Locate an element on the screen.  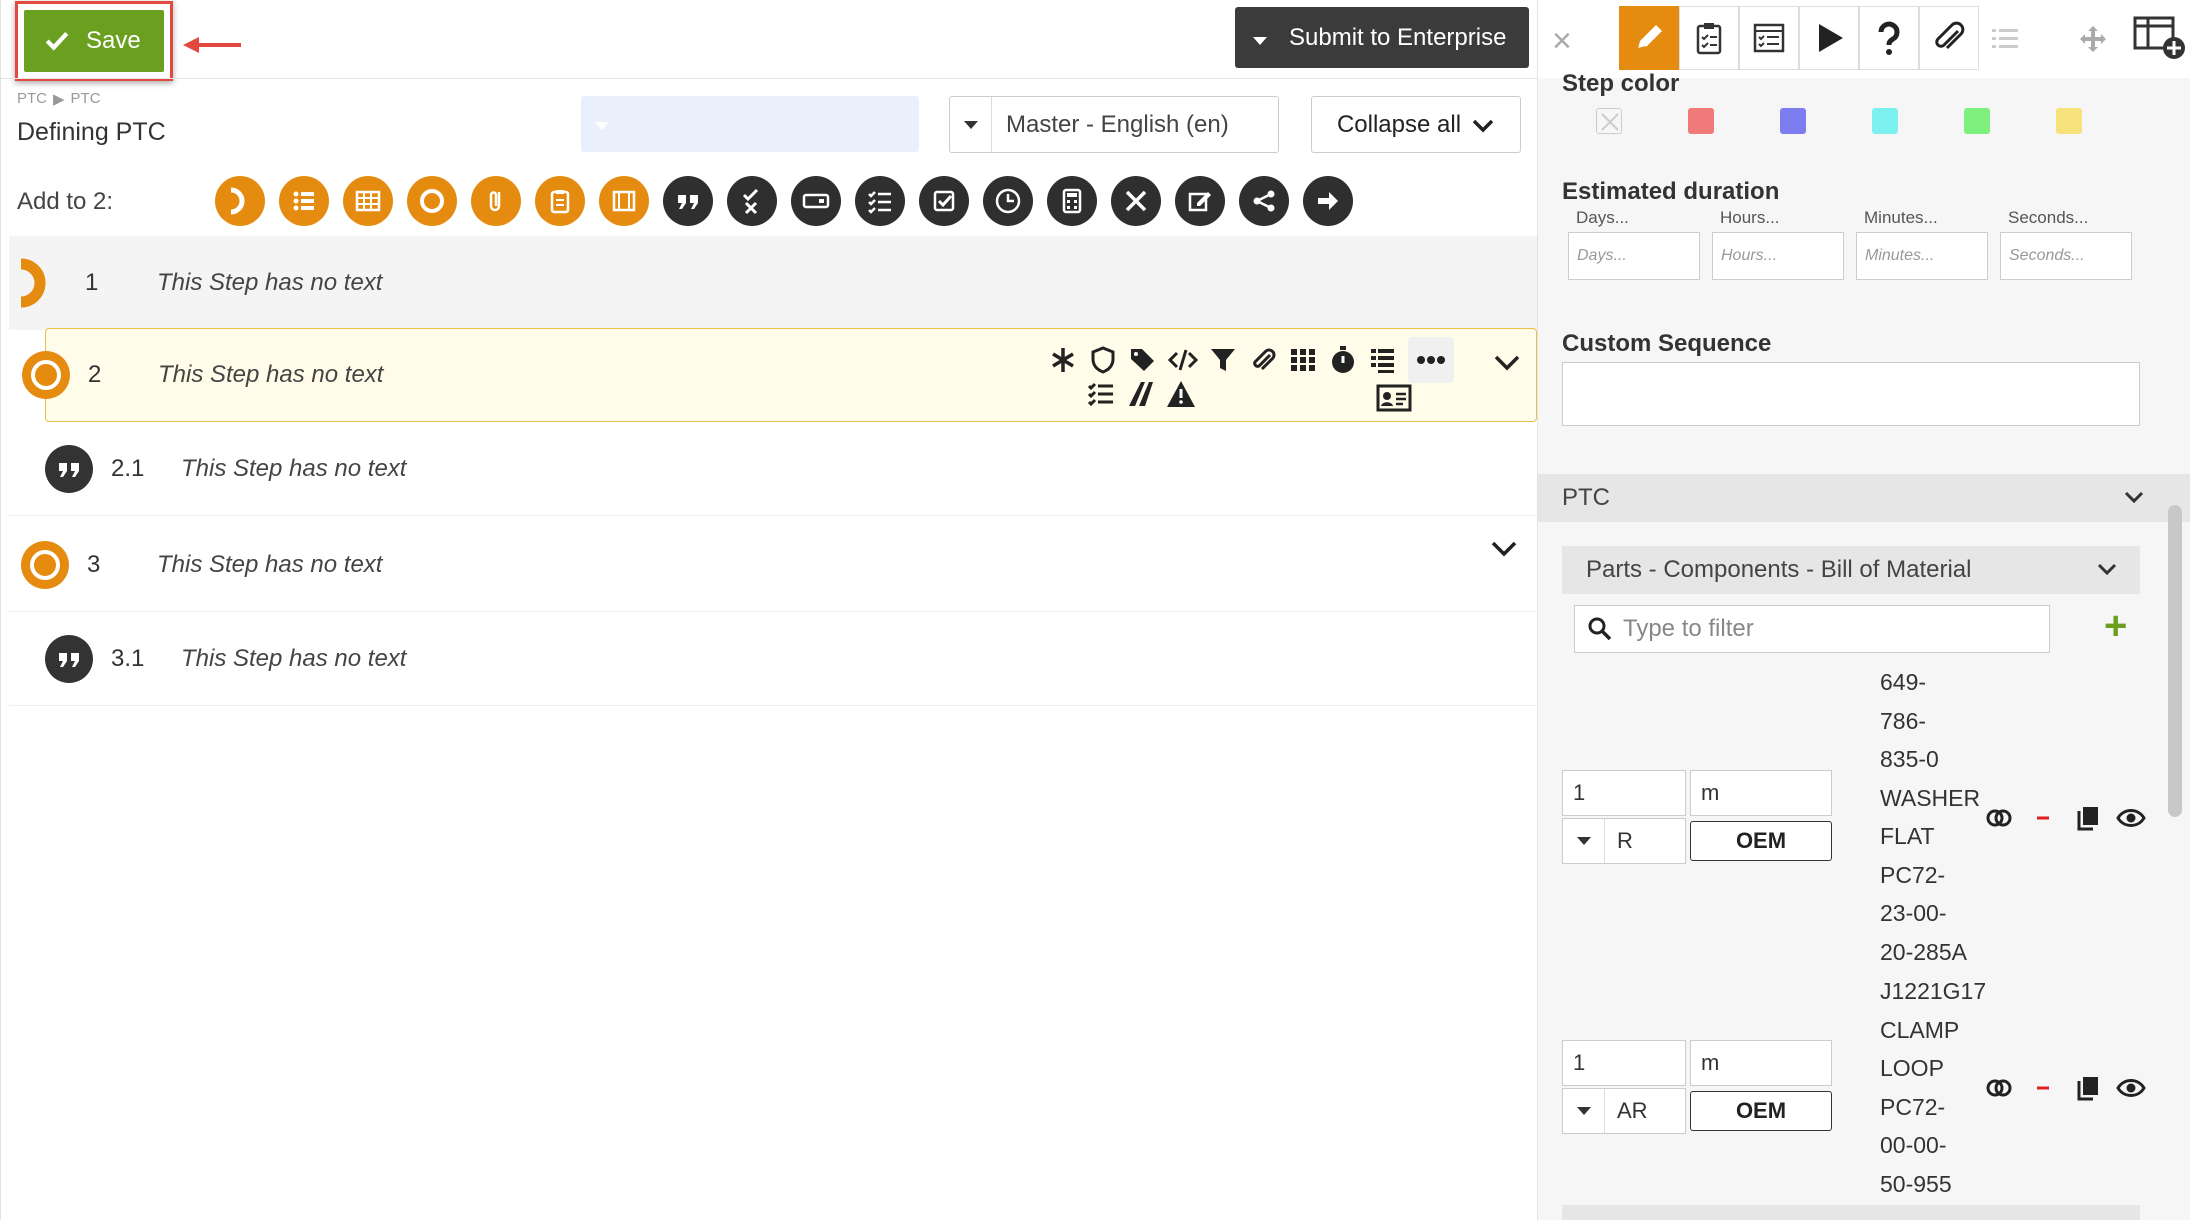
shield-icon is located at coordinates (1103, 360).